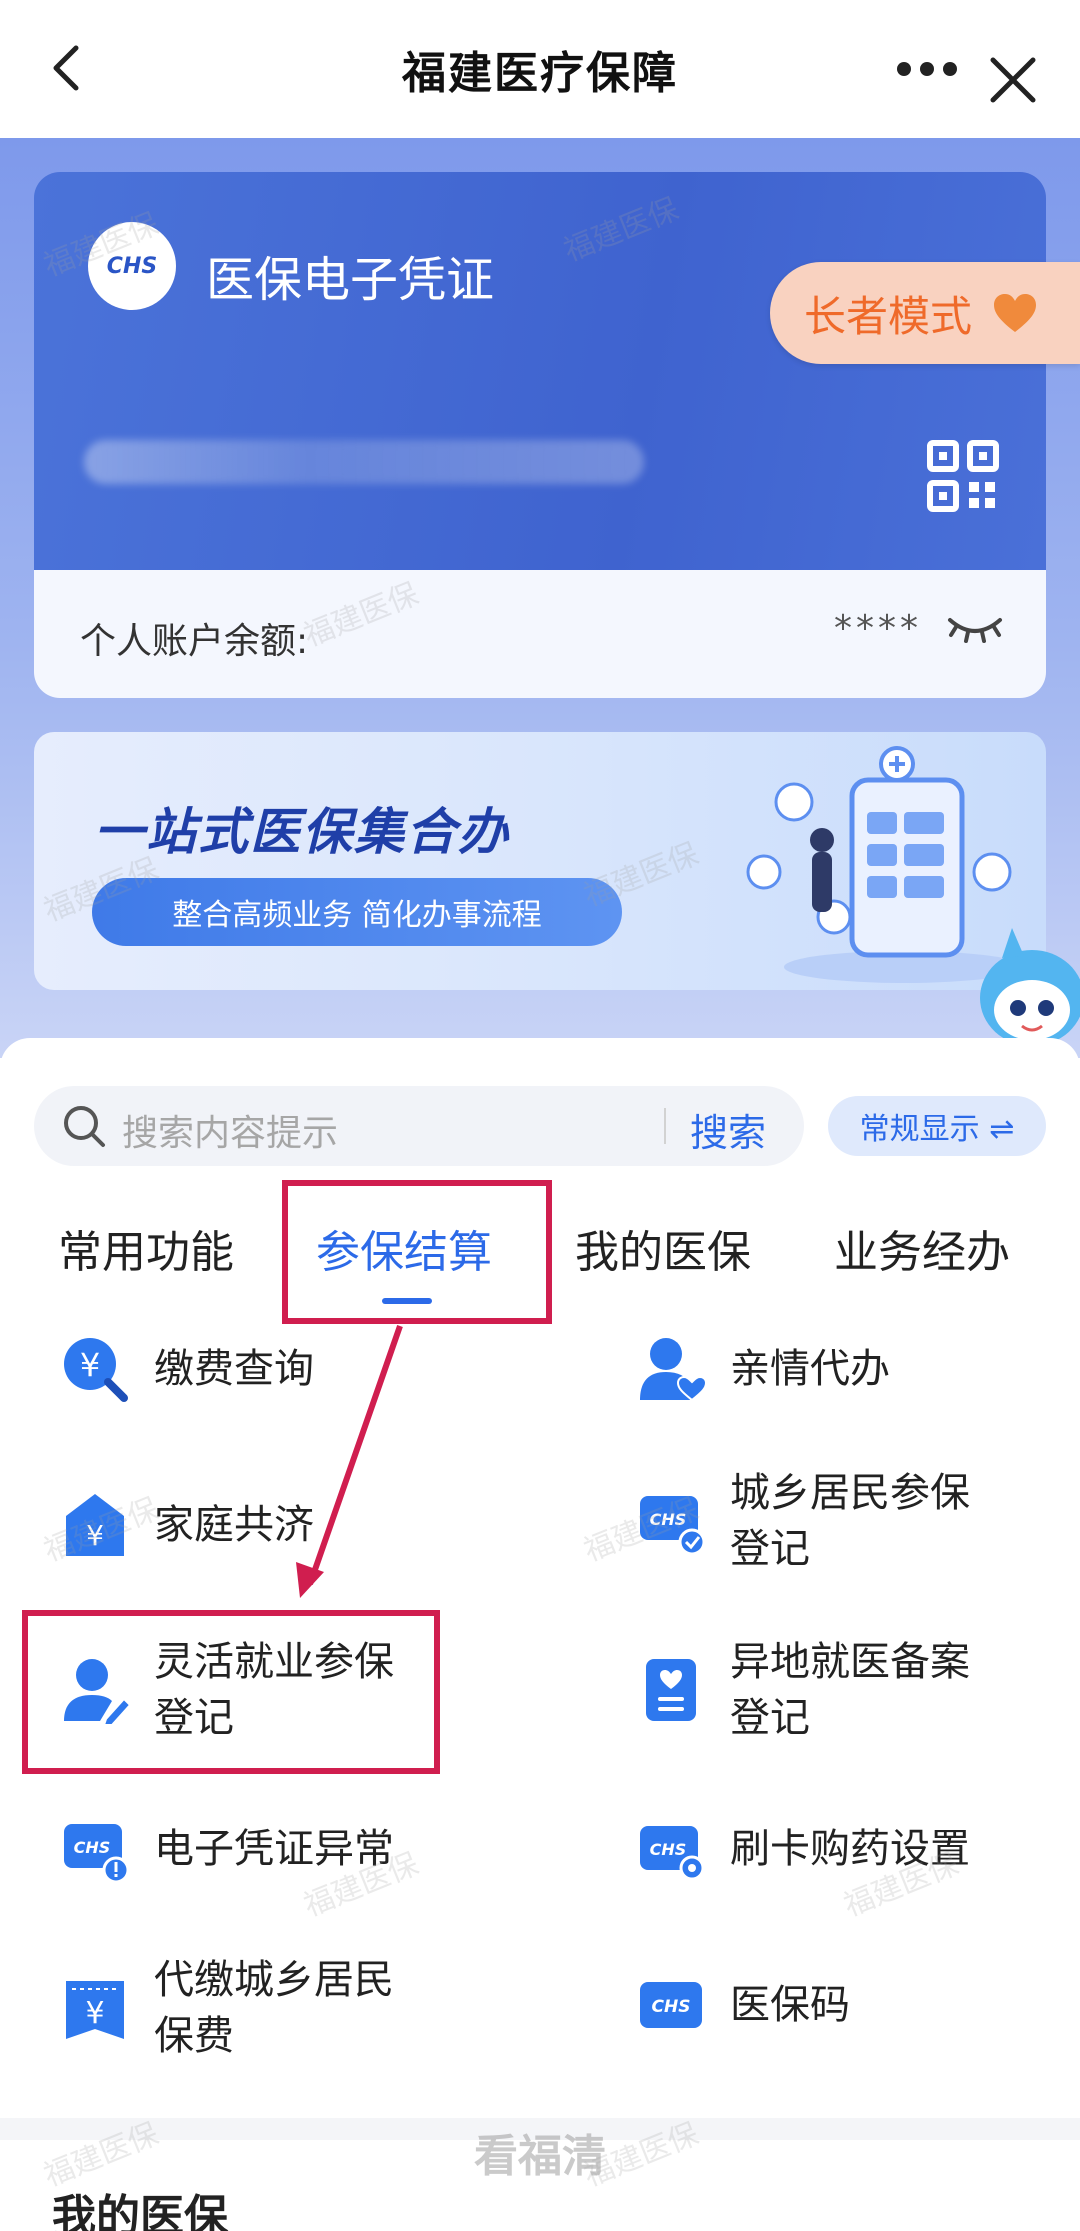 Image resolution: width=1080 pixels, height=2231 pixels. I want to click on eye-closed-icon, so click(975, 630).